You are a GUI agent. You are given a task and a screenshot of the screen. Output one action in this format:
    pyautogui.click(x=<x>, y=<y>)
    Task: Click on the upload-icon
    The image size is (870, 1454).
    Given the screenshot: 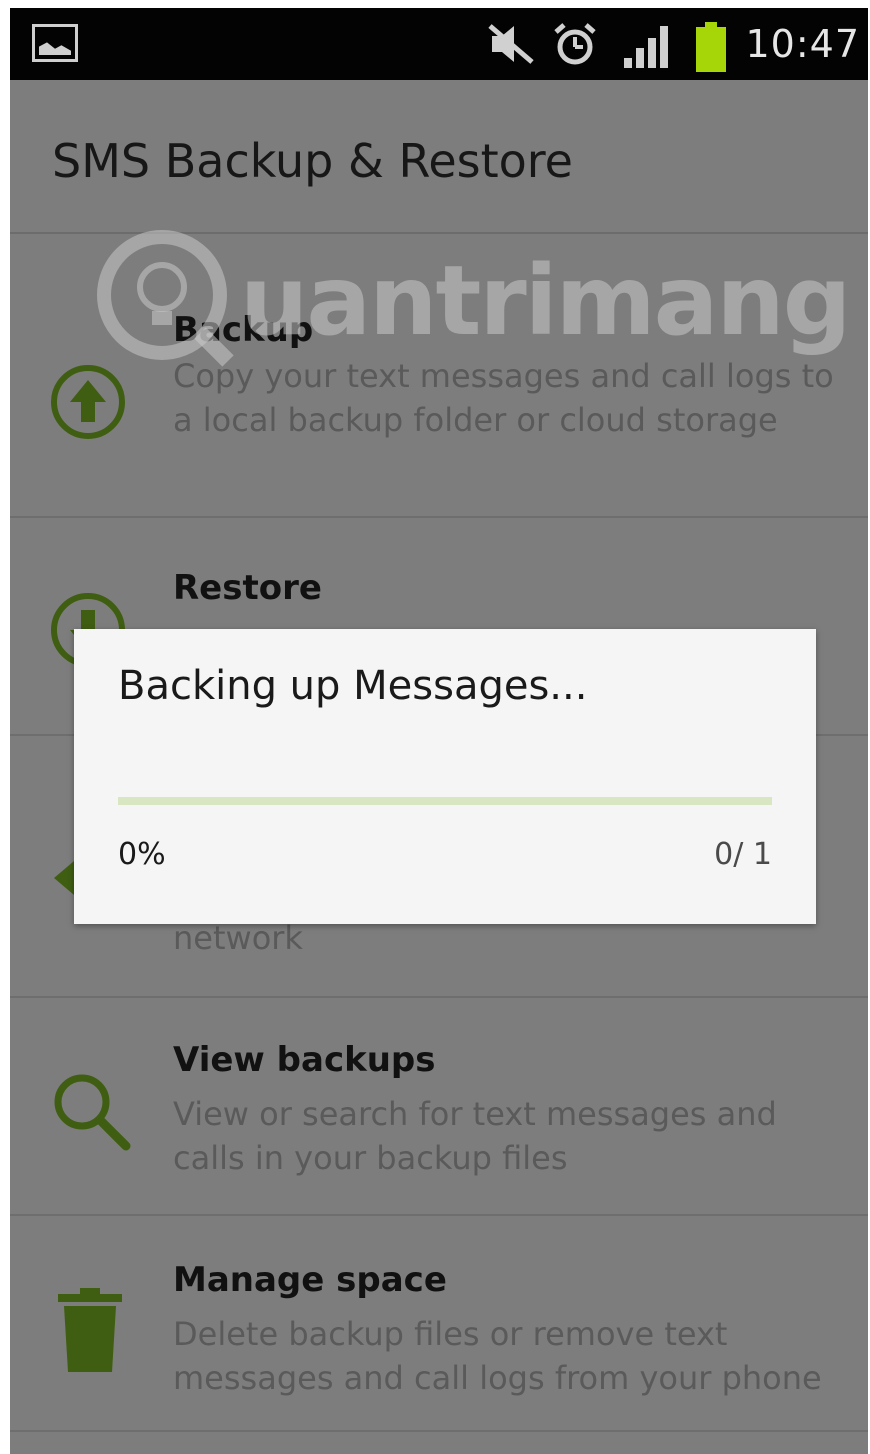 What is the action you would take?
    pyautogui.click(x=88, y=402)
    